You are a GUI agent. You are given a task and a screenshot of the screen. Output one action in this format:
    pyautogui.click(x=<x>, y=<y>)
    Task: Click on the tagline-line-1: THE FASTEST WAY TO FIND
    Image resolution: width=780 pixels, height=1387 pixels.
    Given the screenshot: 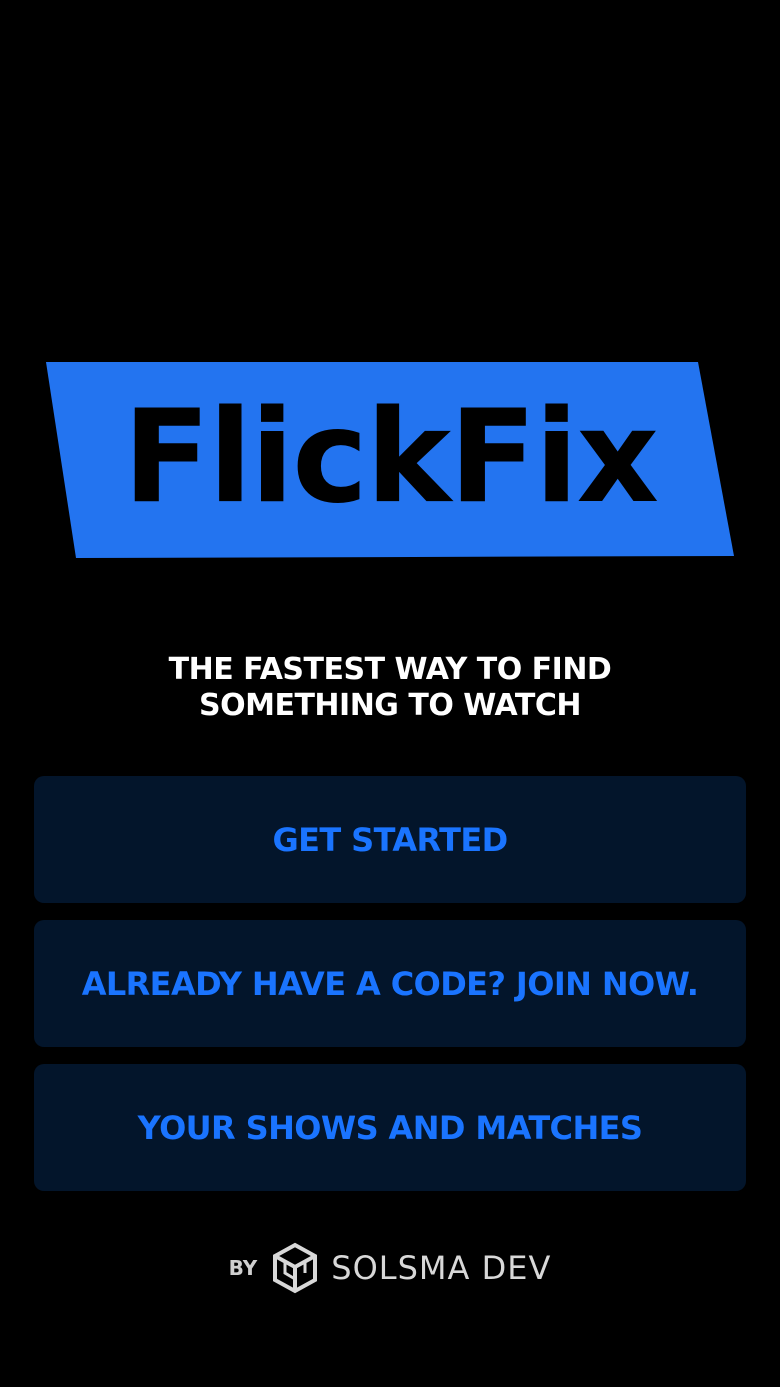 What is the action you would take?
    pyautogui.click(x=390, y=669)
    